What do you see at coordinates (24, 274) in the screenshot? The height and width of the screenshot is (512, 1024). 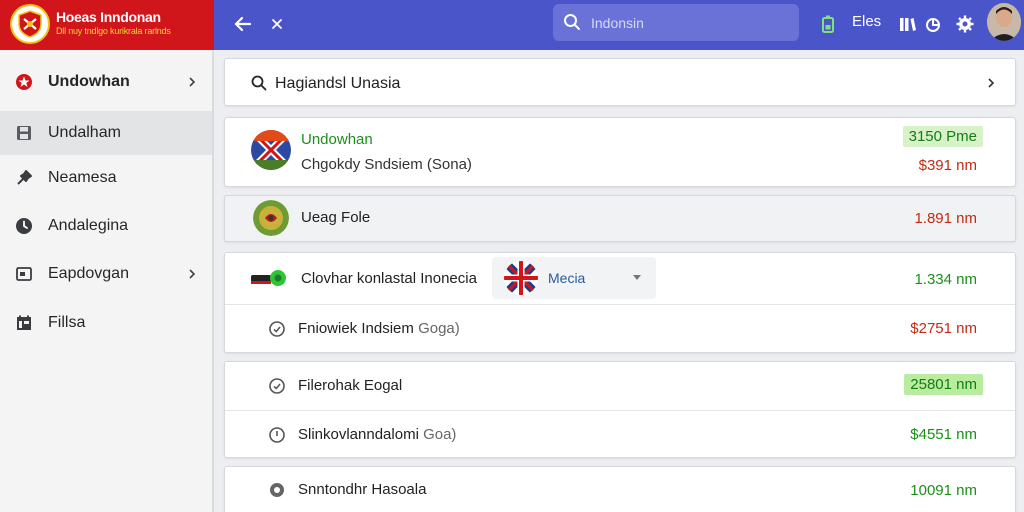 I see `folder-icon` at bounding box center [24, 274].